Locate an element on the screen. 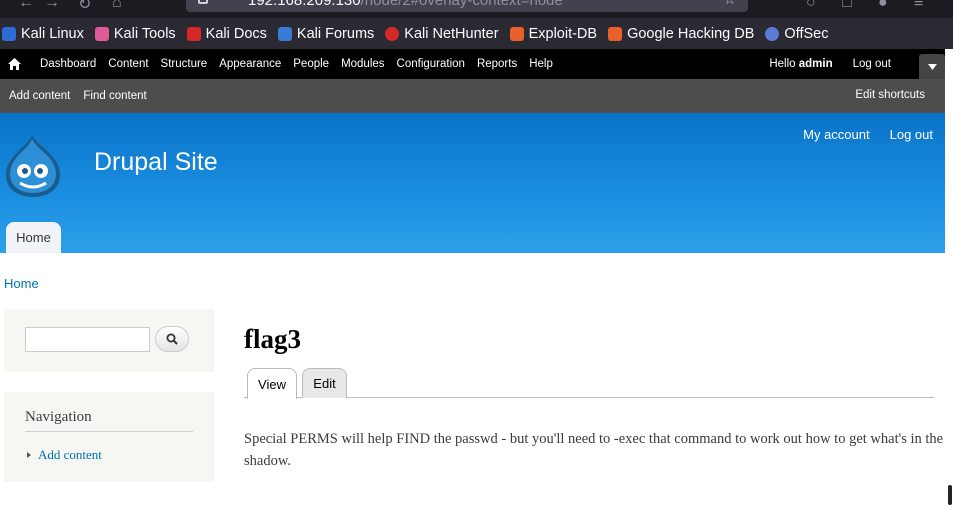 The height and width of the screenshot is (505, 953). chevron-down-icon is located at coordinates (932, 67).